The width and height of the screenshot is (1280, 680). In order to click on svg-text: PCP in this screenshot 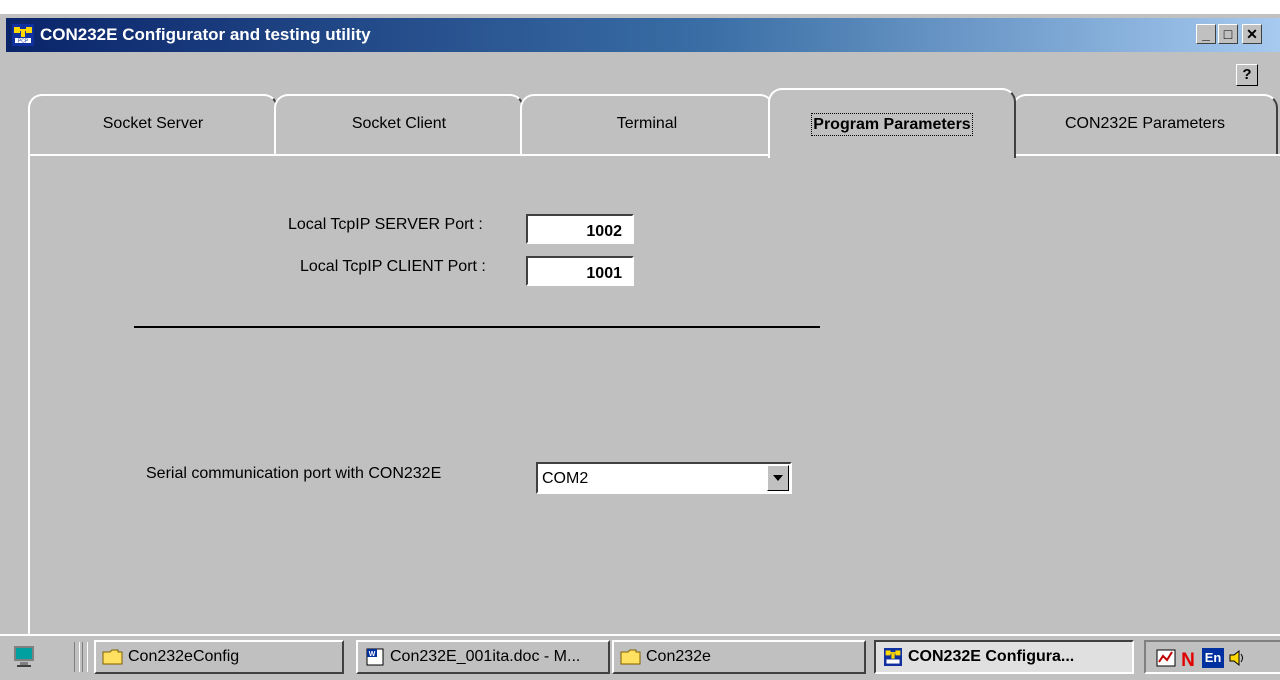, I will do `click(23, 42)`.